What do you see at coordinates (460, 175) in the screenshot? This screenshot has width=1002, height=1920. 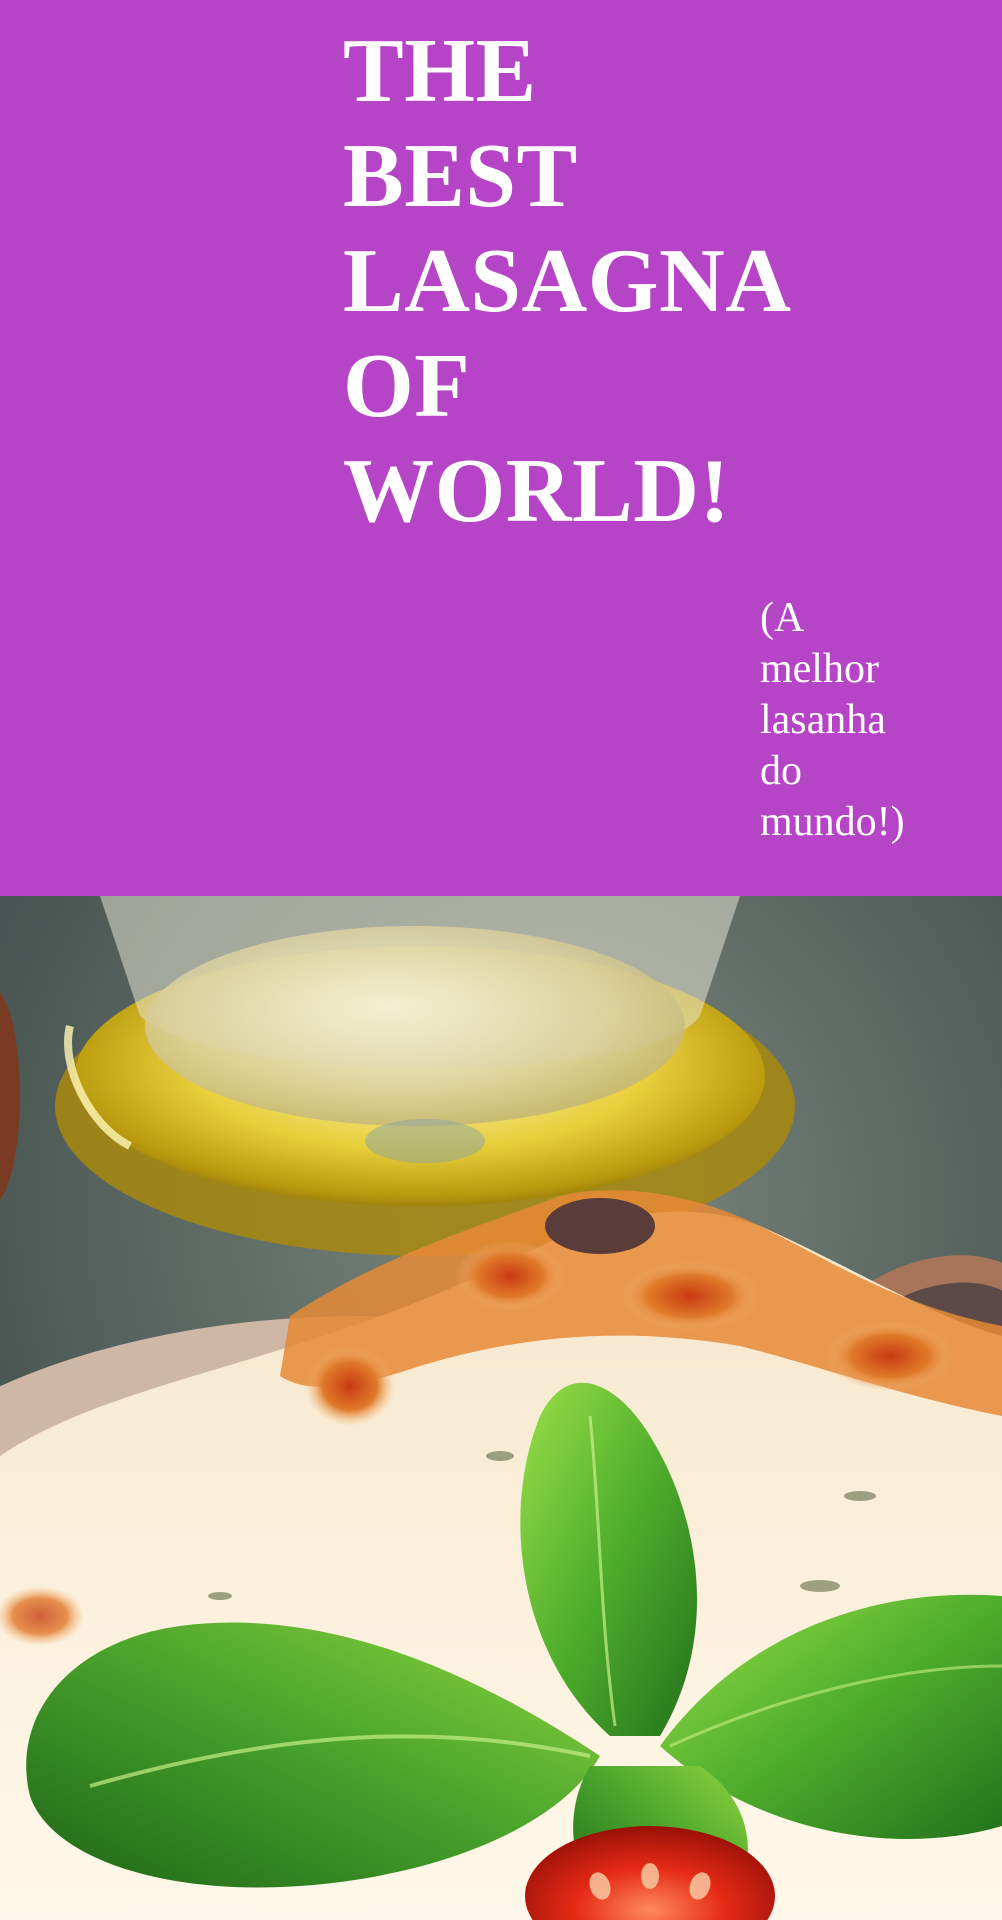 I see `title-line: BEST` at bounding box center [460, 175].